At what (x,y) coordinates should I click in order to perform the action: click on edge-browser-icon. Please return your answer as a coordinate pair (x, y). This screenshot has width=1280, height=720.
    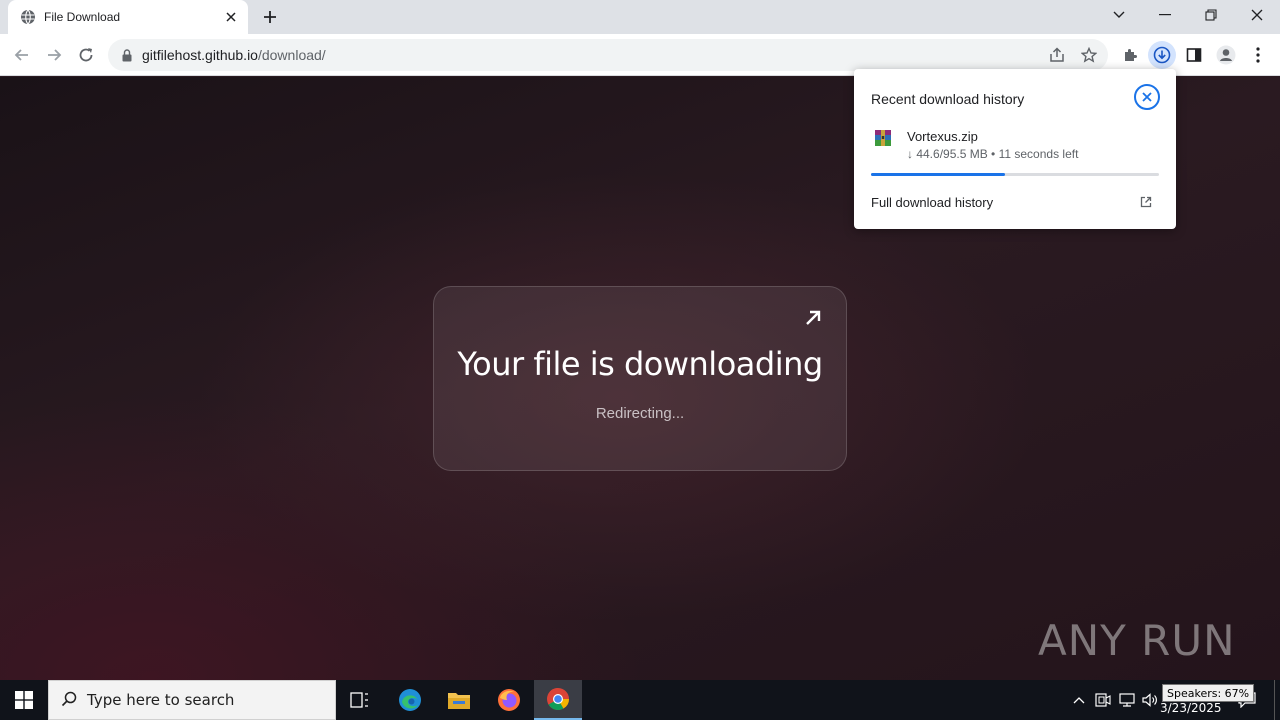
    Looking at the image, I should click on (410, 700).